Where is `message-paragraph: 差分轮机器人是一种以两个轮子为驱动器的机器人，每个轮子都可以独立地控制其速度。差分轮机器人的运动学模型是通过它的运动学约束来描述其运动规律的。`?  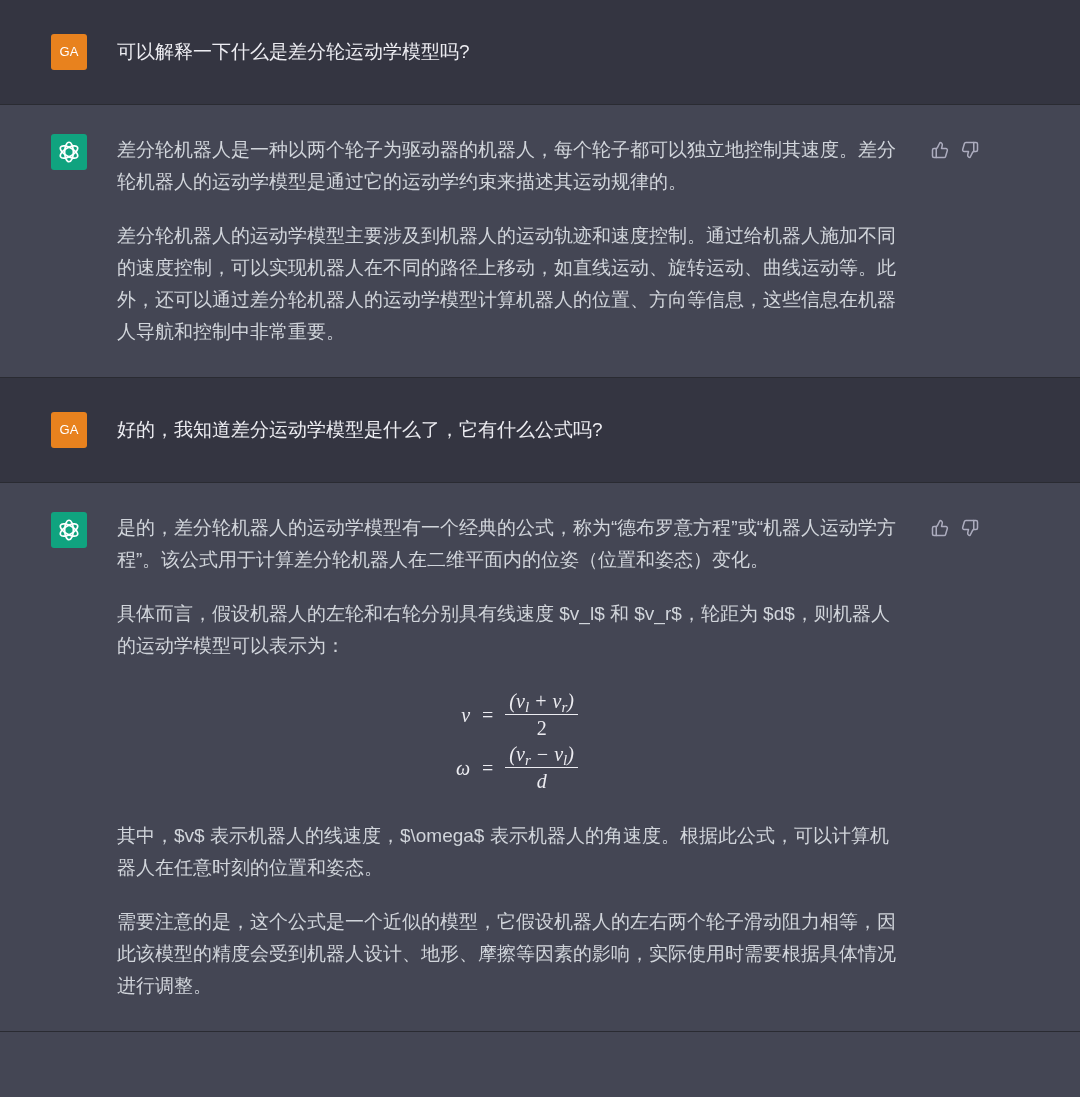 message-paragraph: 差分轮机器人是一种以两个轮子为驱动器的机器人，每个轮子都可以独立地控制其速度。差分轮机器人的运动学模型是通过它的运动学约束来描述其运动规律的。 is located at coordinates (507, 166).